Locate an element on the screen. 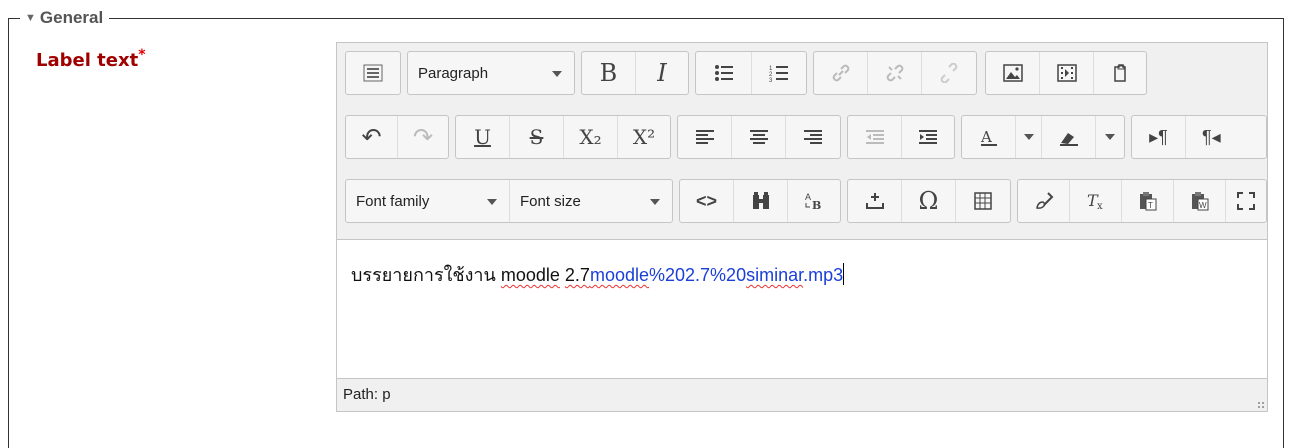  editor-statusbar: Path: p is located at coordinates (802, 395).